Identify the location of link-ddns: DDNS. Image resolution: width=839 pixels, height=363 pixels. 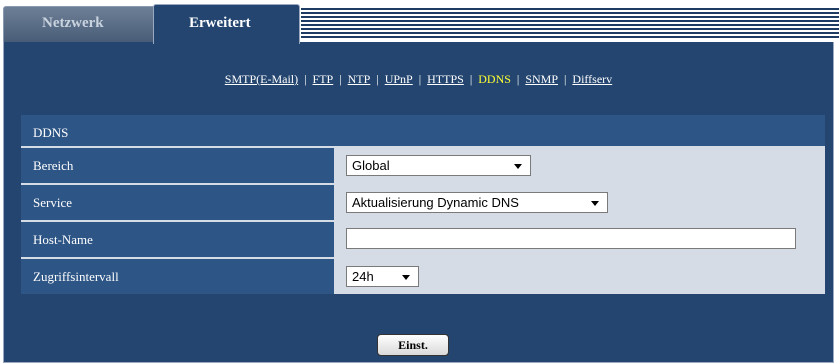
(494, 79).